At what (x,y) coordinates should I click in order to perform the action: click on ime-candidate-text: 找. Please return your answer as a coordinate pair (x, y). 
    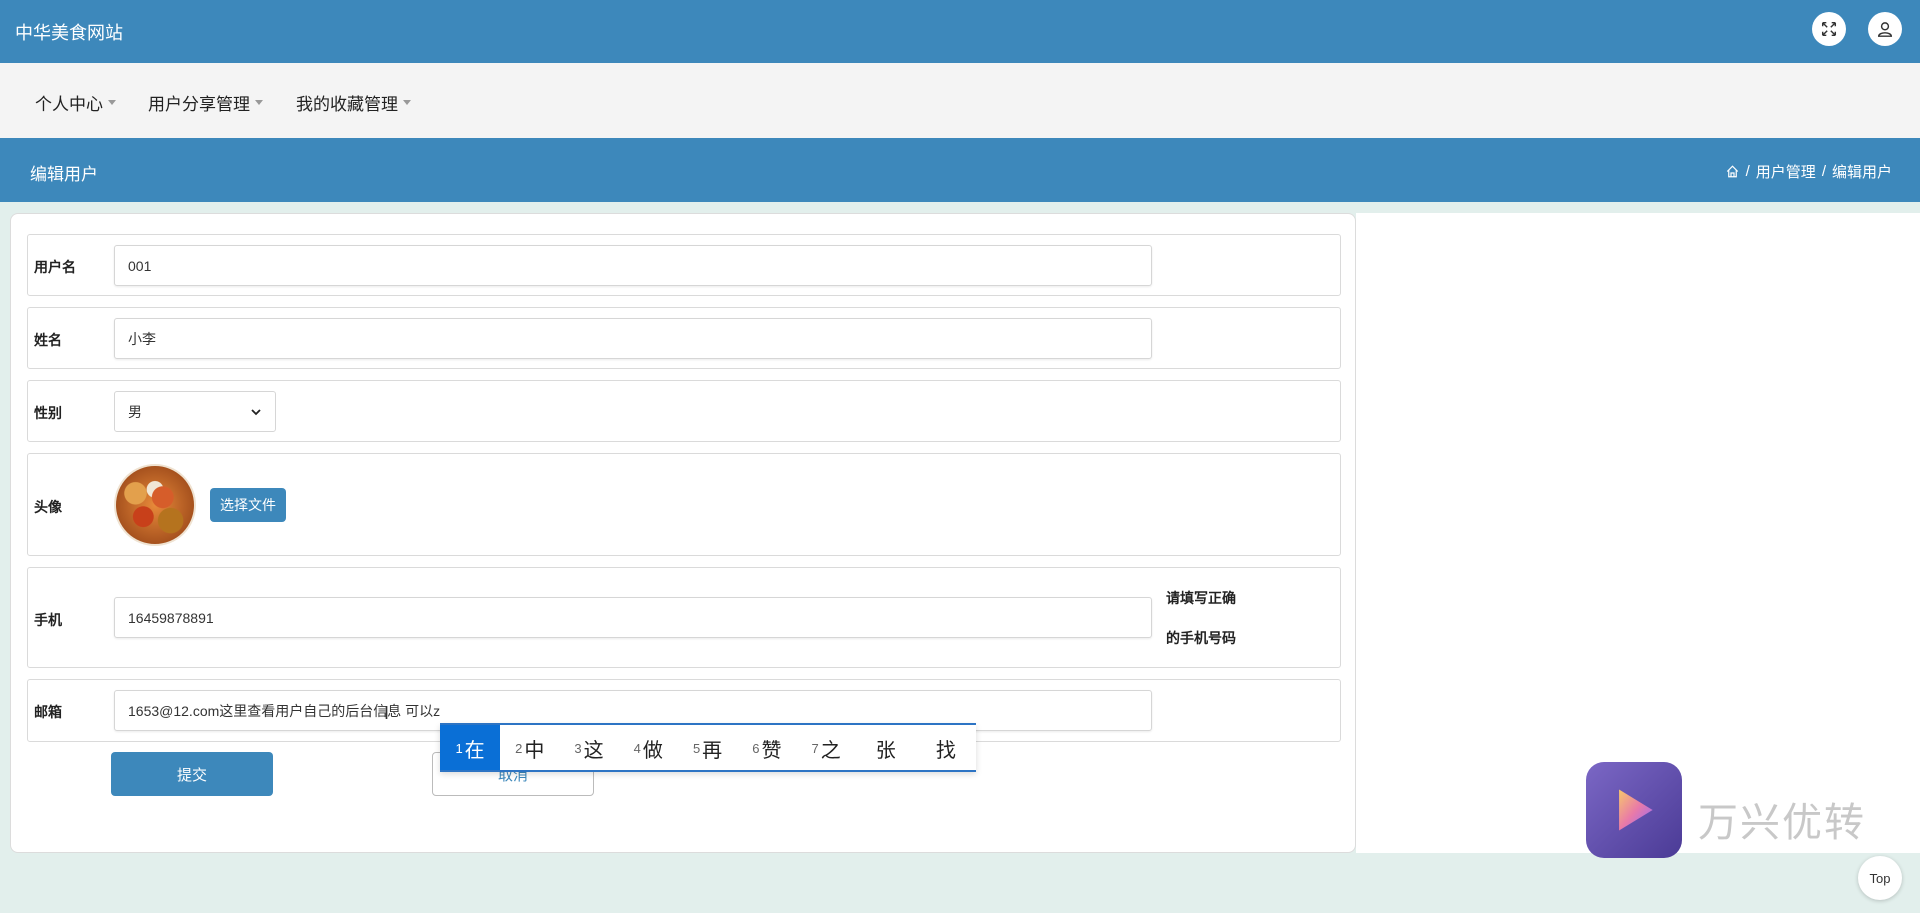
    Looking at the image, I should click on (945, 750).